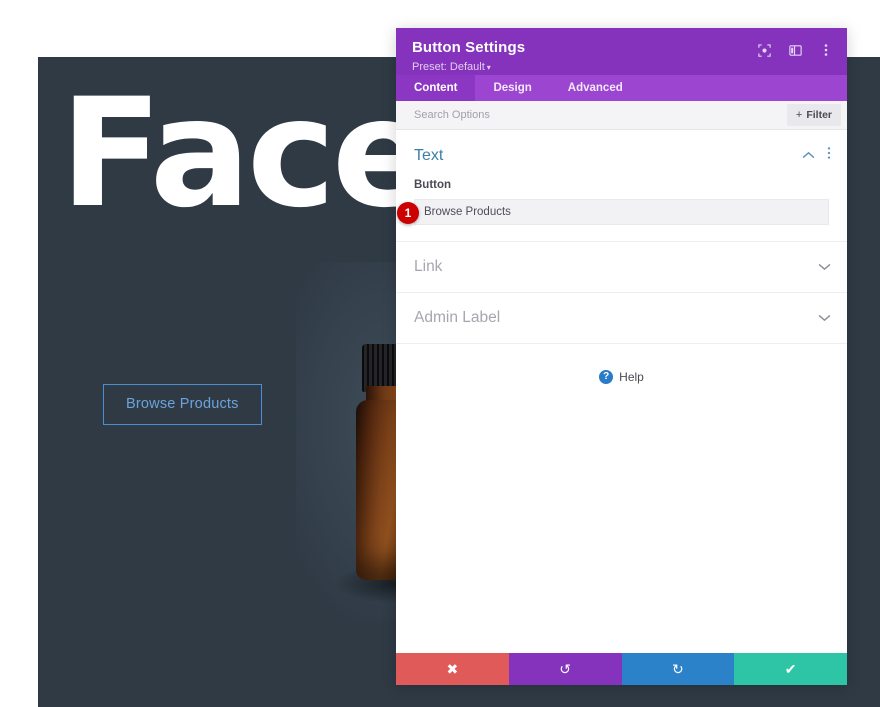 This screenshot has height=707, width=880. What do you see at coordinates (621, 51) in the screenshot?
I see `panel-header: Button Settings Preset: Default ▾` at bounding box center [621, 51].